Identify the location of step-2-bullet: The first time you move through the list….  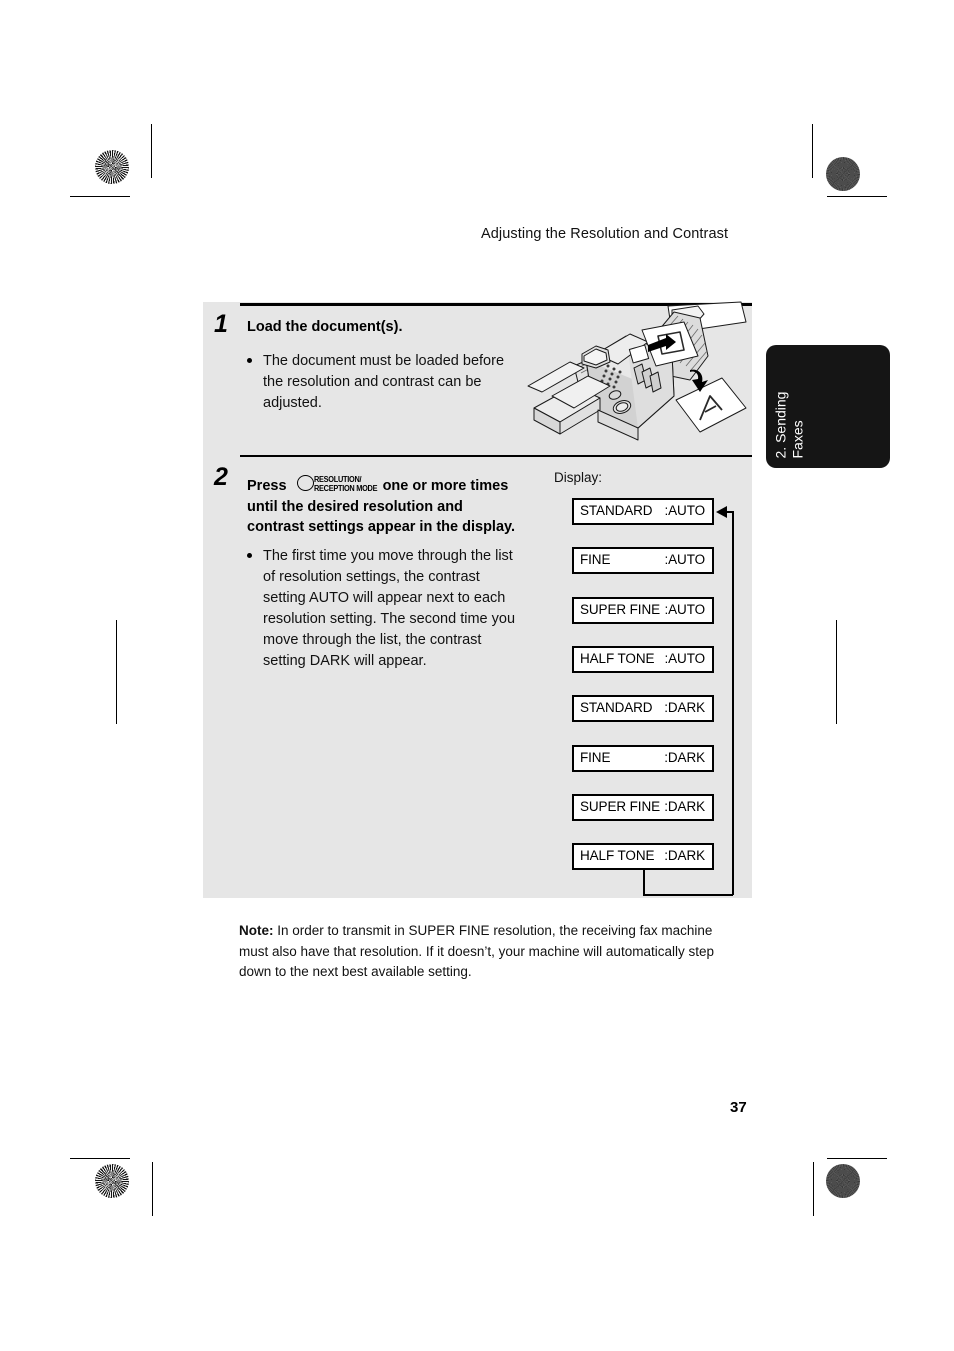
(384, 609).